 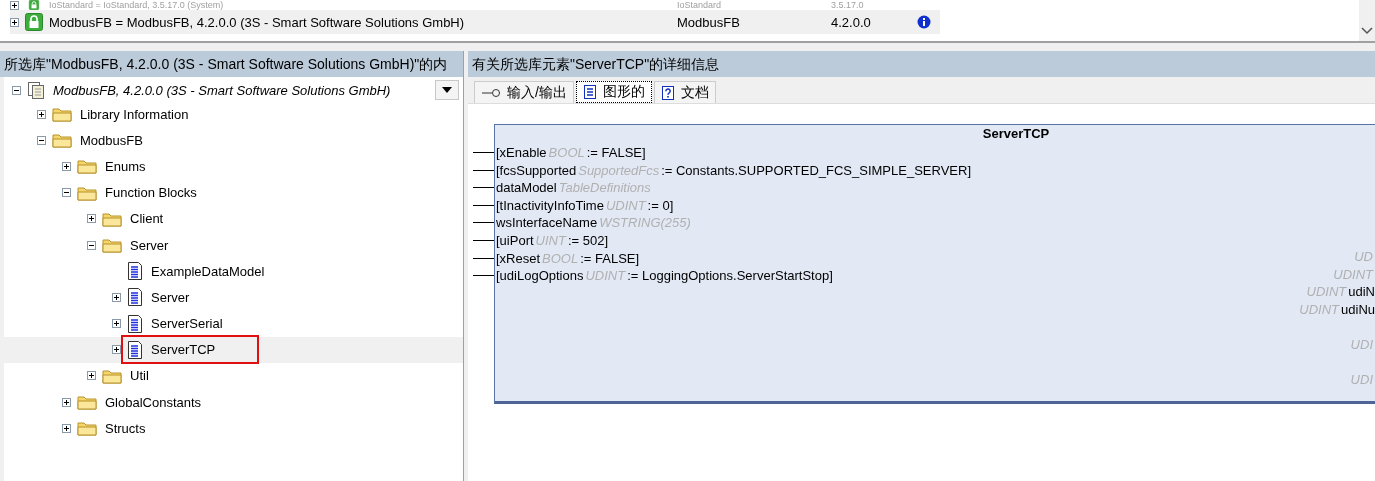 I want to click on input-pin: wsInterfaceName WSTRING(255), so click(x=593, y=223).